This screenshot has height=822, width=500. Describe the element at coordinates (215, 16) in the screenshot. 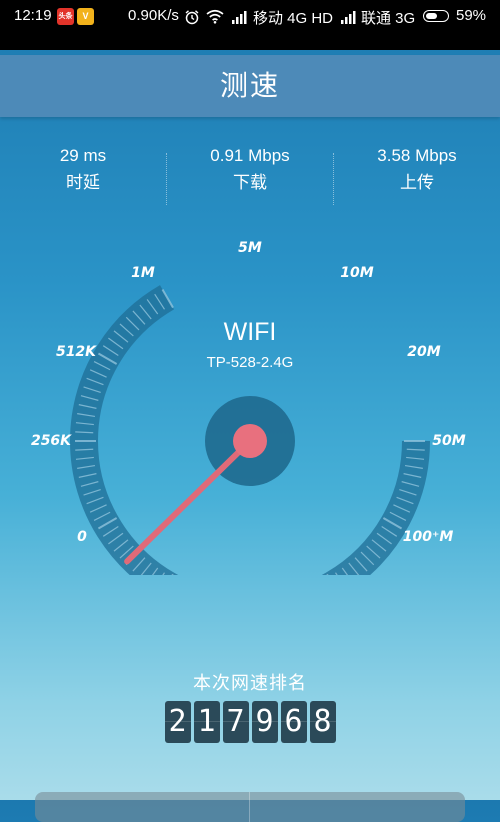

I see `wifi-icon` at that location.